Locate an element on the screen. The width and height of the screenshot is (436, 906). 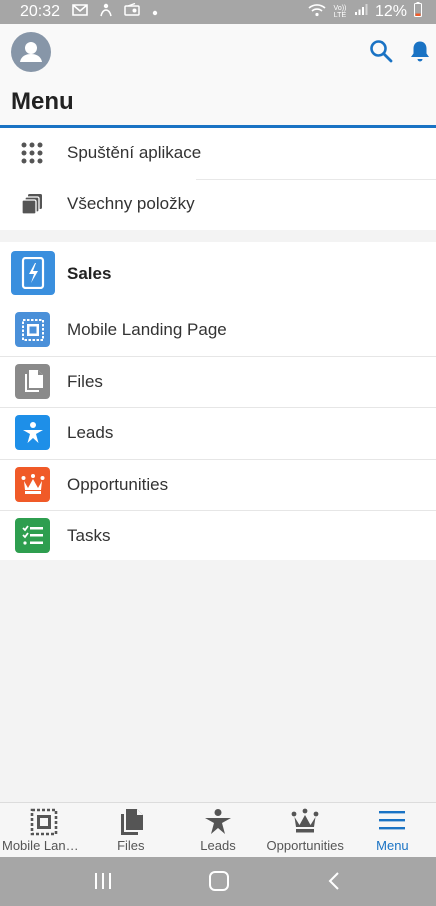
bottom-nav-leads: Leads is located at coordinates (217, 830).